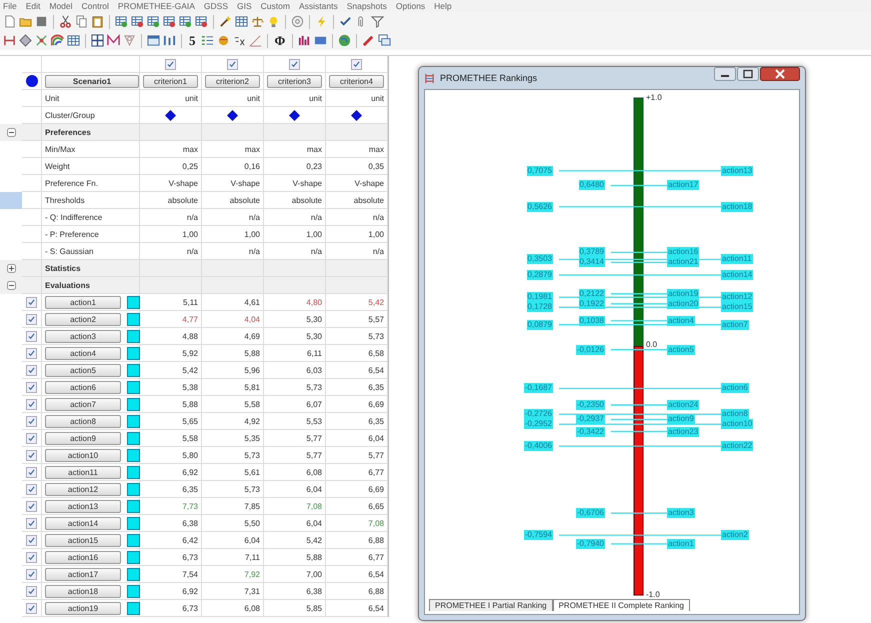  Describe the element at coordinates (305, 40) in the screenshot. I see `bar-chart-icon` at that location.